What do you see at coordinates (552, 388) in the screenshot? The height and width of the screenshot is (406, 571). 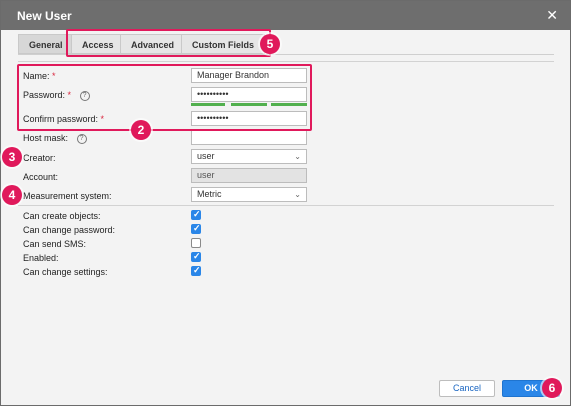 I see `annotation-badge-6: 6` at bounding box center [552, 388].